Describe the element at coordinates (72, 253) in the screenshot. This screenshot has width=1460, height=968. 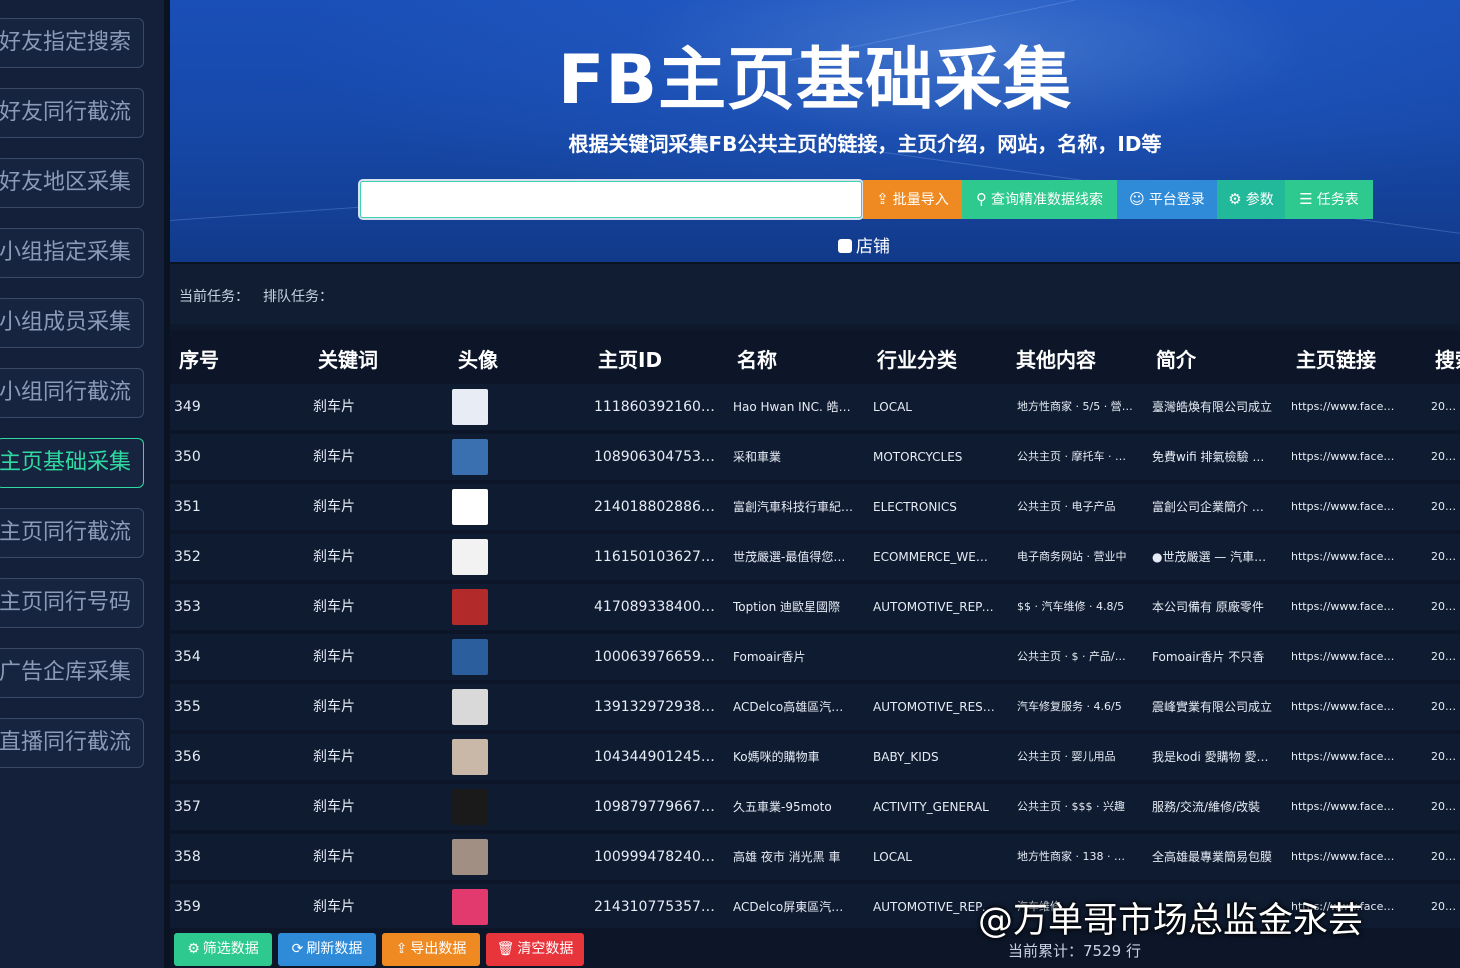
I see `sidebar-item: 小组指定采集` at that location.